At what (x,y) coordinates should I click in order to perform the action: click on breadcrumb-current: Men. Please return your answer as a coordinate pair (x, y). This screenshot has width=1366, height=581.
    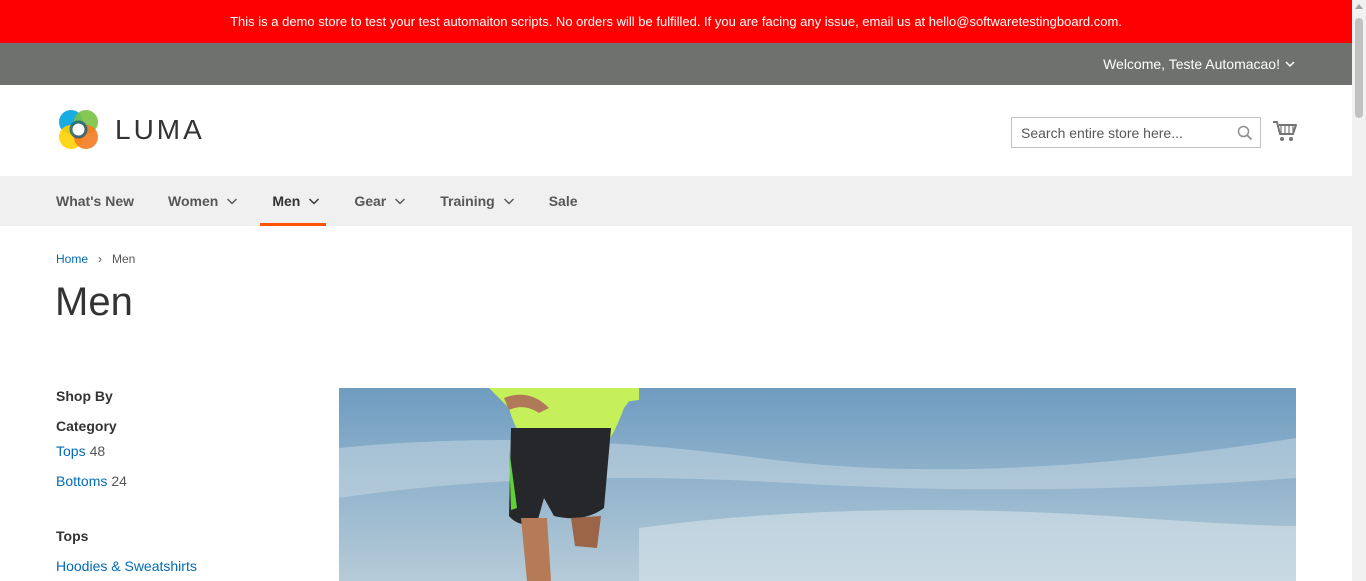
    Looking at the image, I should click on (124, 259).